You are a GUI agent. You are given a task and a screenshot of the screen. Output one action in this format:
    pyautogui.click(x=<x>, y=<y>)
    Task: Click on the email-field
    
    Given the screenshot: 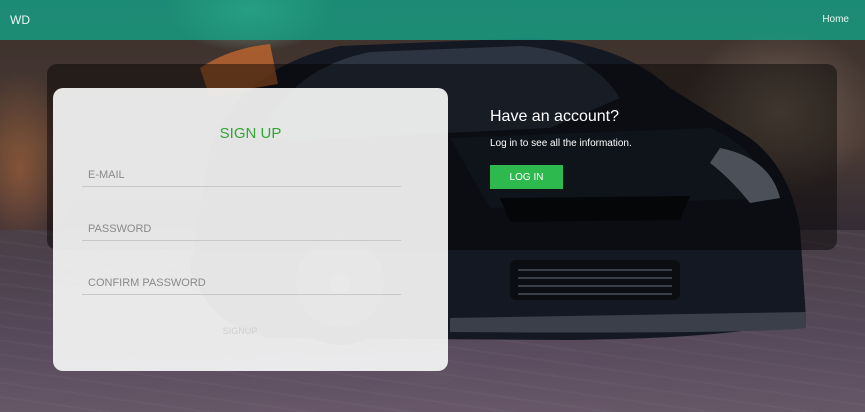 What is the action you would take?
    pyautogui.click(x=241, y=175)
    